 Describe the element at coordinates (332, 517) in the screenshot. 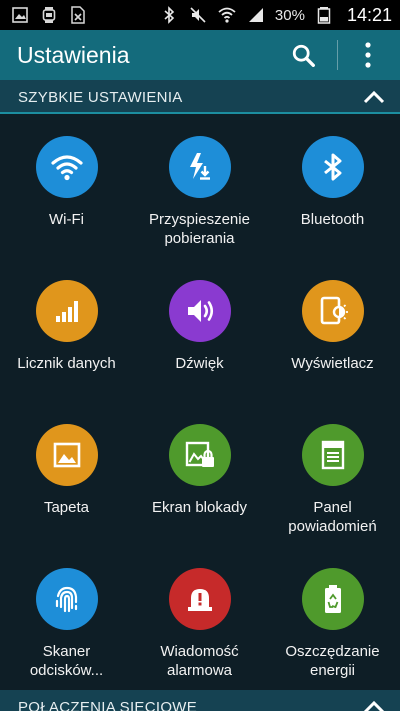

I see `tile-label: Panel powiadomień` at that location.